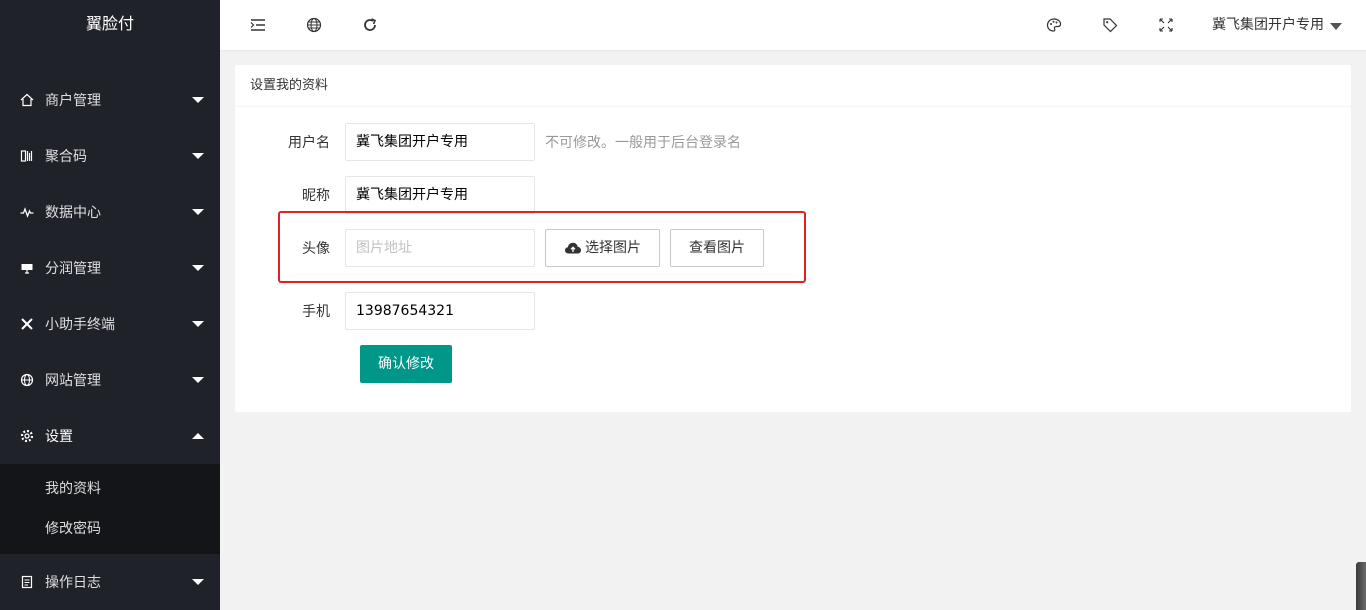 The height and width of the screenshot is (610, 1366). I want to click on username-row: 用户名 冀飞集团开户专用 不可修改。一般用于后台登录名, so click(488, 142).